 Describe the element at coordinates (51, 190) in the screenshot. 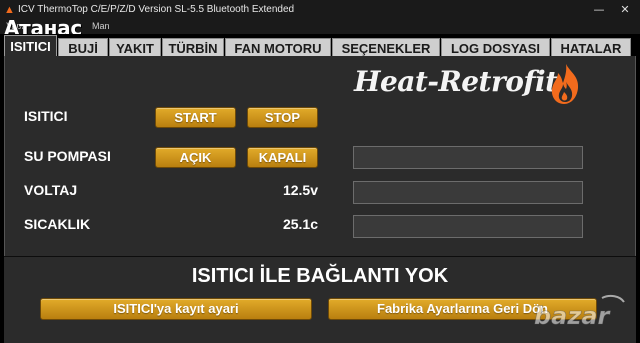

I see `voltage-label: VOLTAJ` at that location.